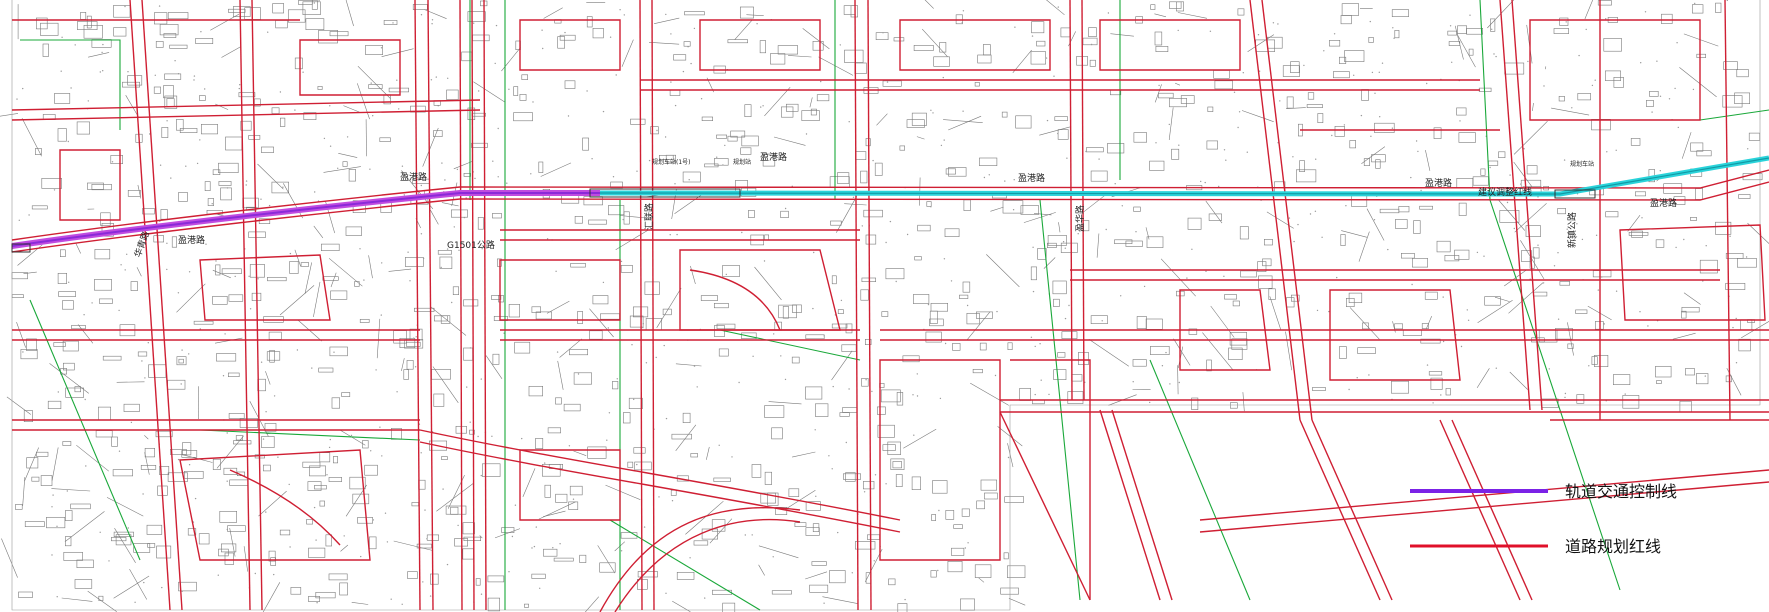  I want to click on legend-label-road-red: 道路规划红线, so click(1613, 546).